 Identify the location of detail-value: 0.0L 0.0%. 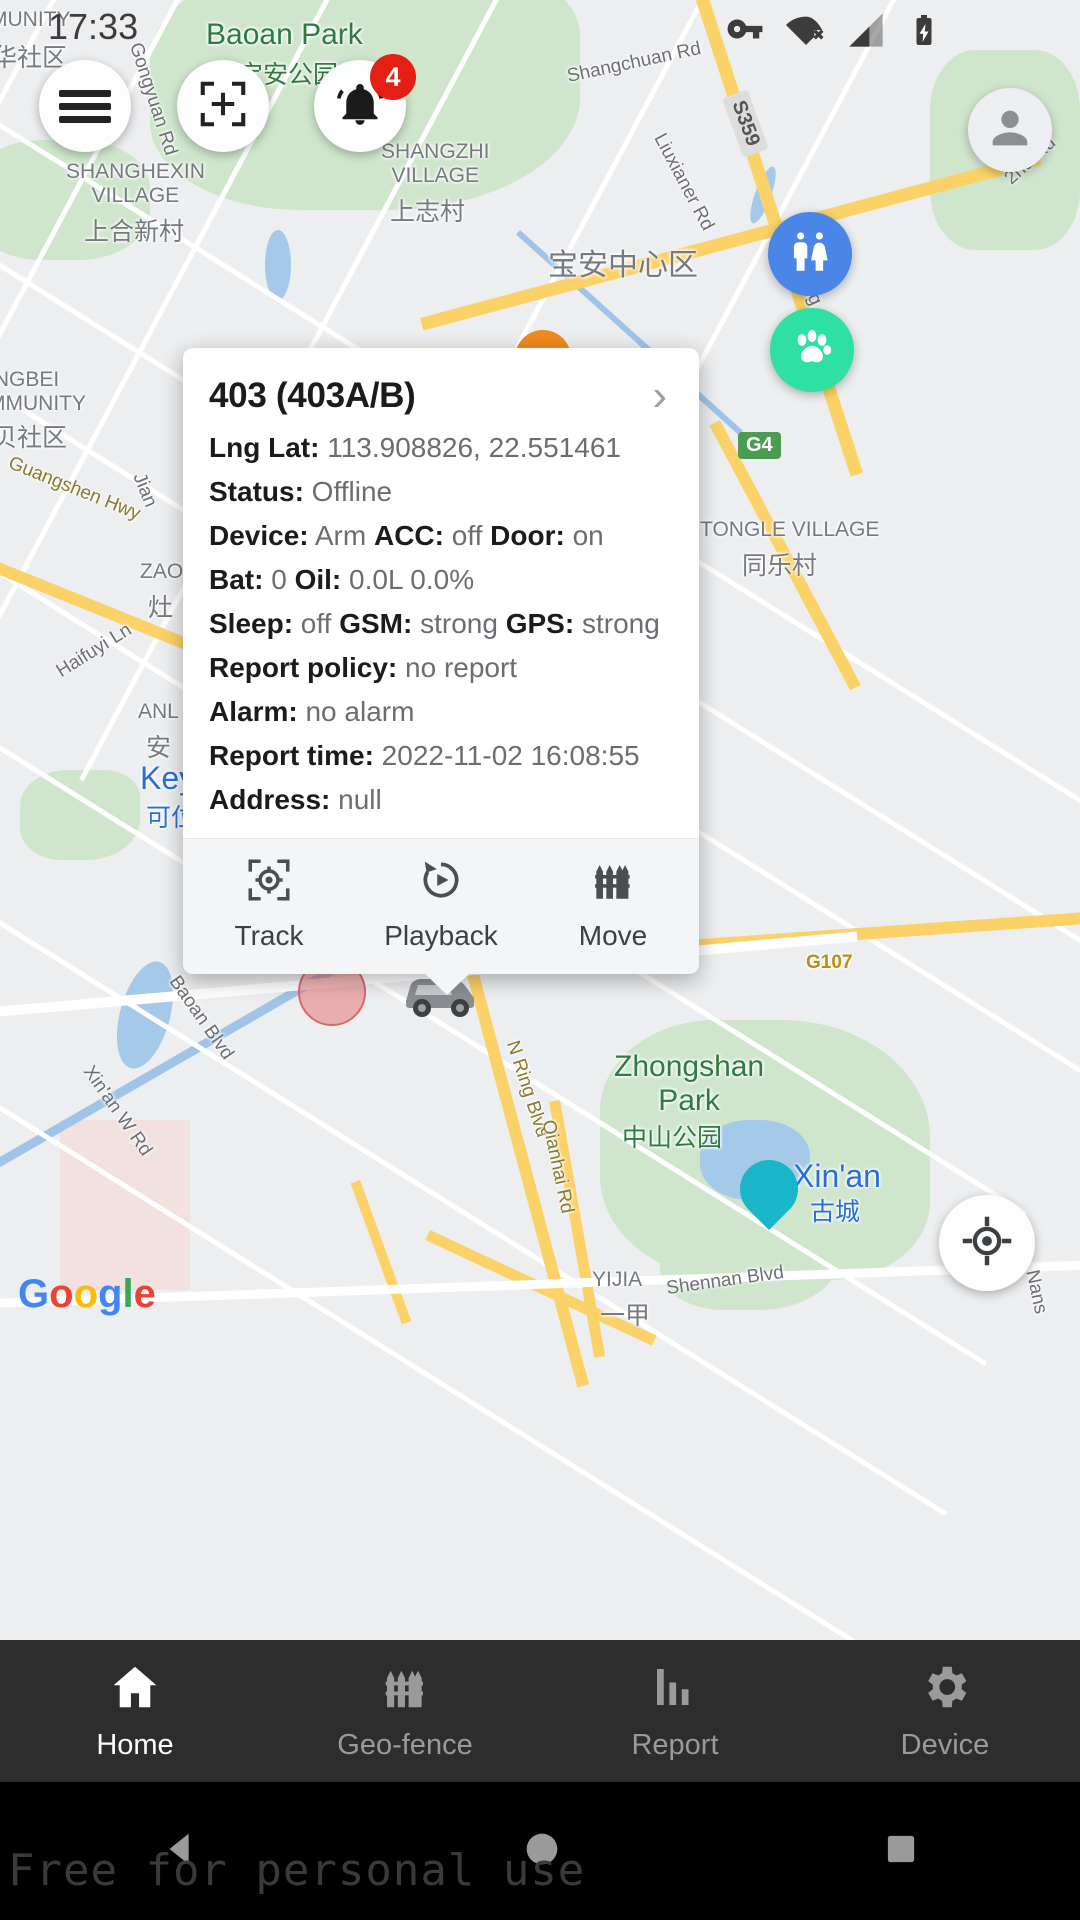
(408, 579).